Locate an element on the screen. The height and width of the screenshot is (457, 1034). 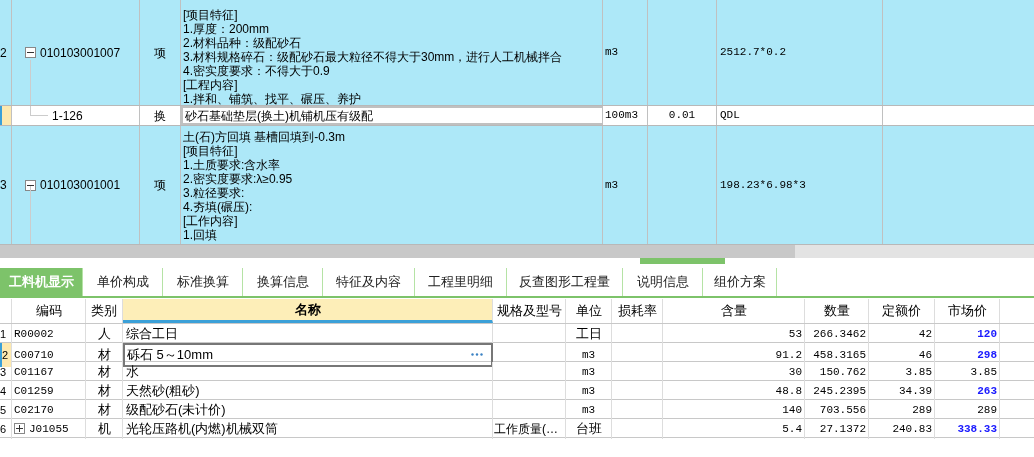
content-value: 48.8 is located at coordinates (788, 391).